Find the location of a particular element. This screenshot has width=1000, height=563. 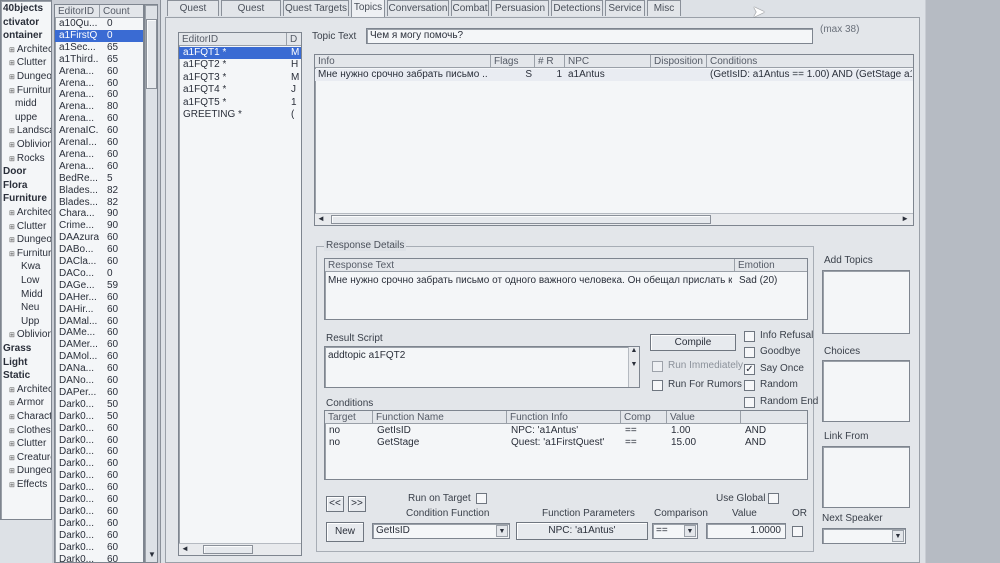

list-item: DAMal... 60 is located at coordinates (99, 322).